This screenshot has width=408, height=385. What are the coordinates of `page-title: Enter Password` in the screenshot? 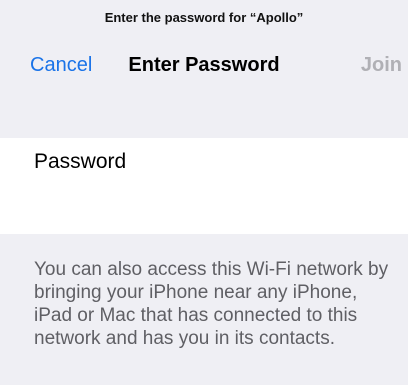 It's located at (204, 65).